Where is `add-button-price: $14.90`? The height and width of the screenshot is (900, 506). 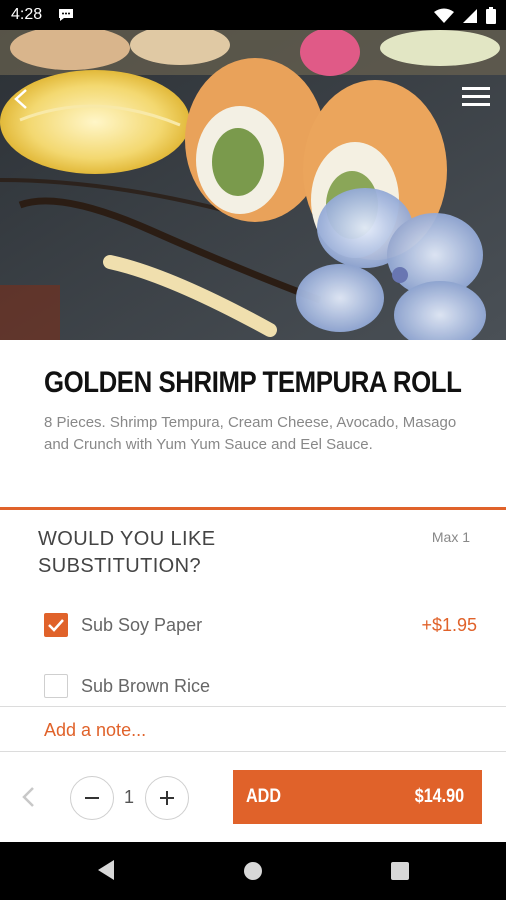 add-button-price: $14.90 is located at coordinates (439, 796).